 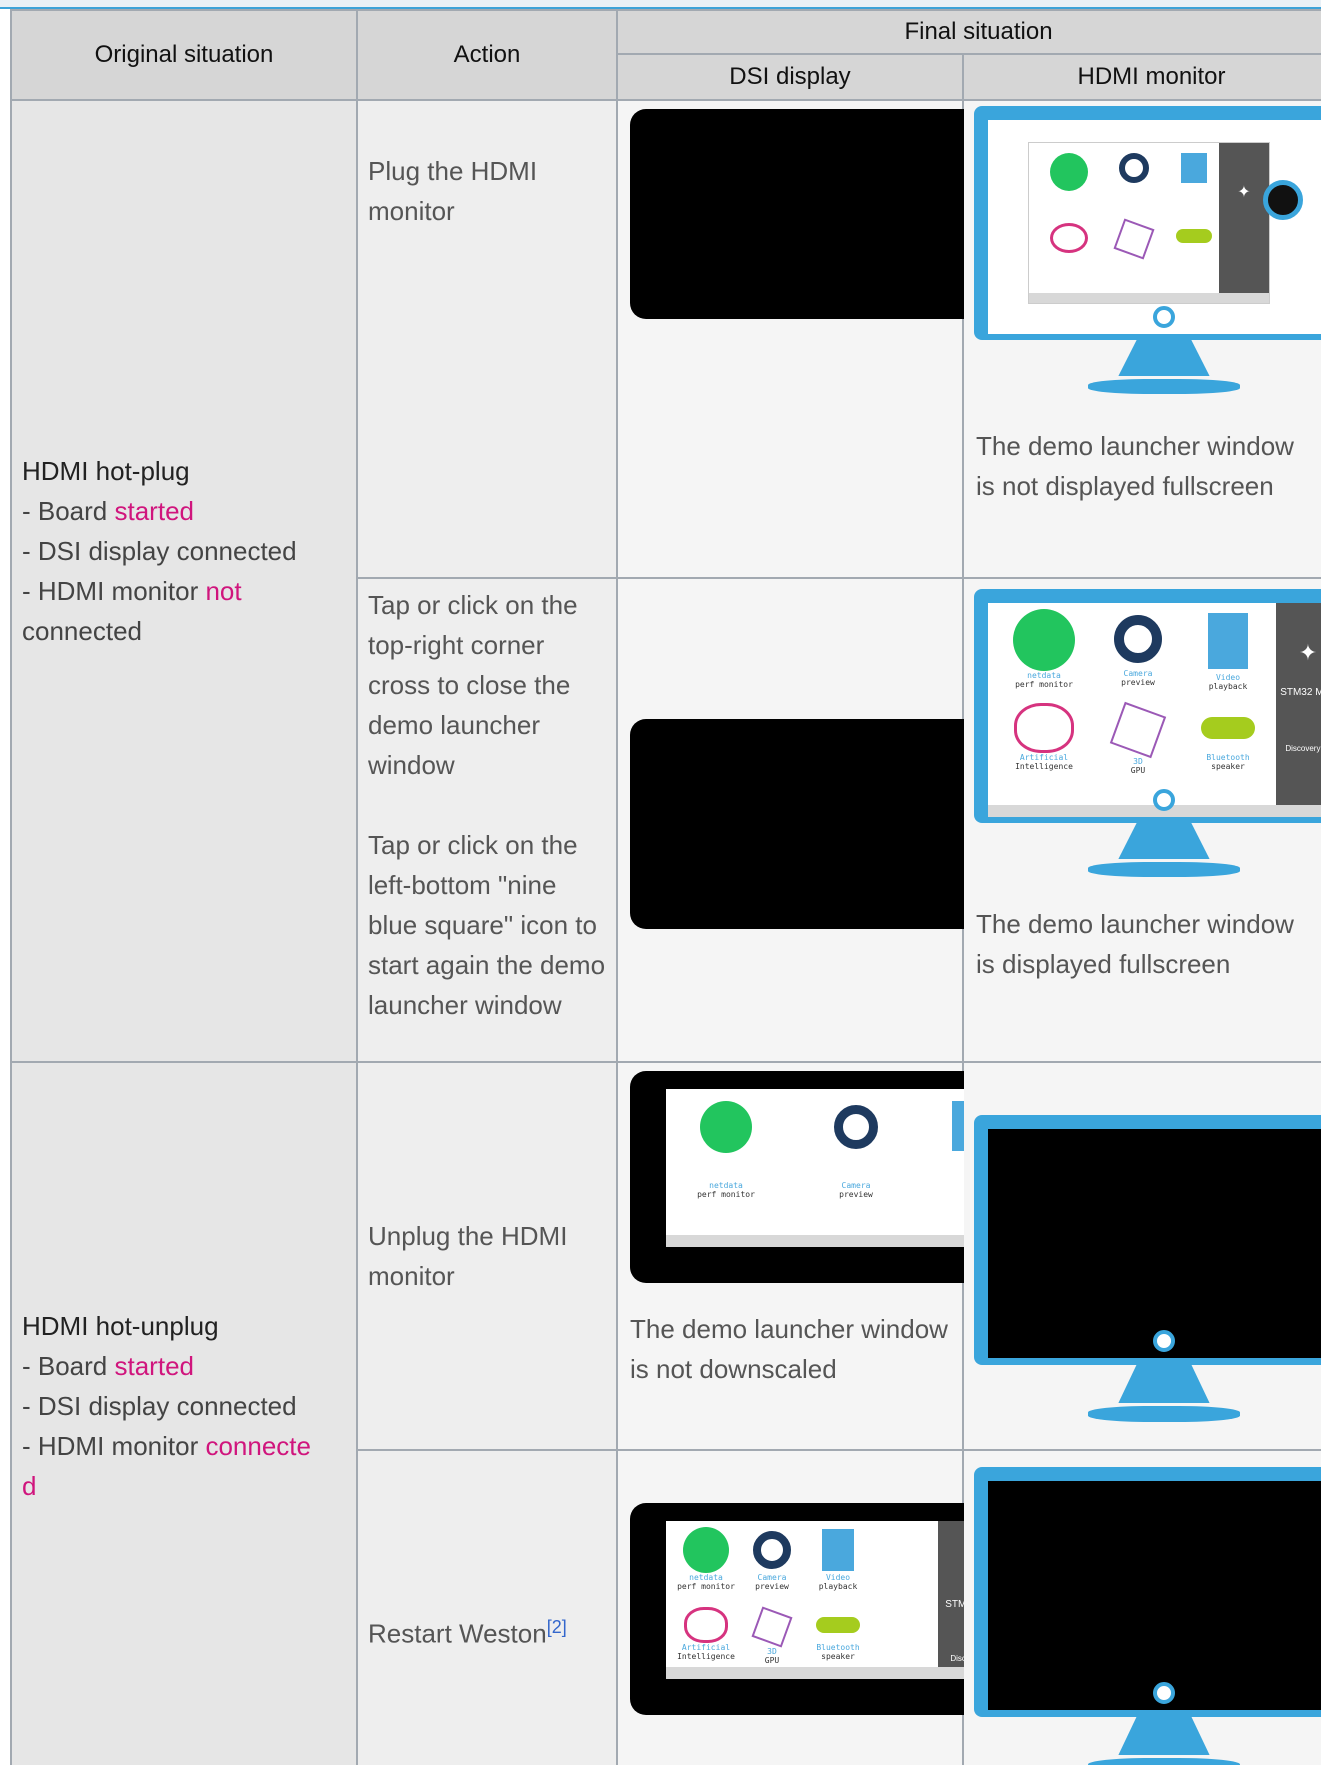 I want to click on hotunplug-title: HDMI hot-unplug, so click(x=120, y=1326).